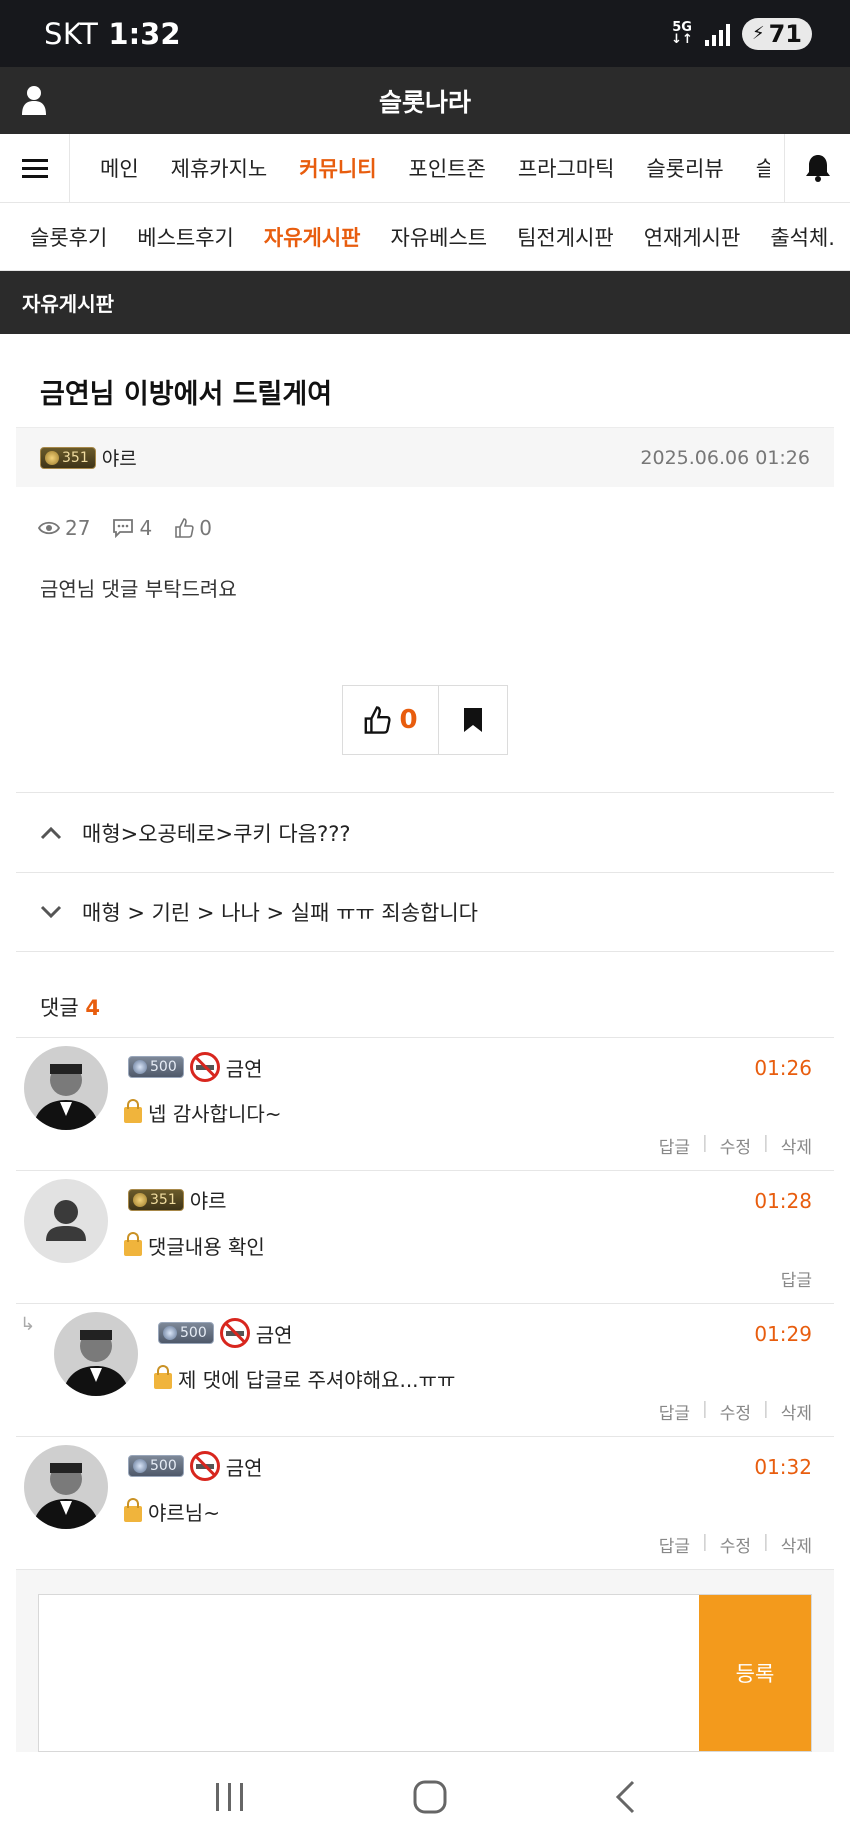  What do you see at coordinates (234, 1333) in the screenshot?
I see `no-smoking-icon` at bounding box center [234, 1333].